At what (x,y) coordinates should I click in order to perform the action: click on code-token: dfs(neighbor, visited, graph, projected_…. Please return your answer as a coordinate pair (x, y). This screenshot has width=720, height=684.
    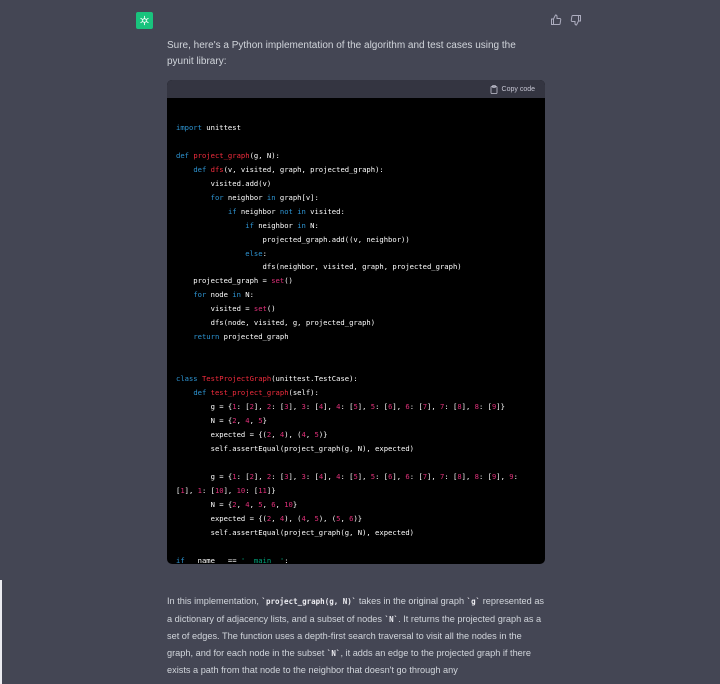
    Looking at the image, I should click on (319, 267).